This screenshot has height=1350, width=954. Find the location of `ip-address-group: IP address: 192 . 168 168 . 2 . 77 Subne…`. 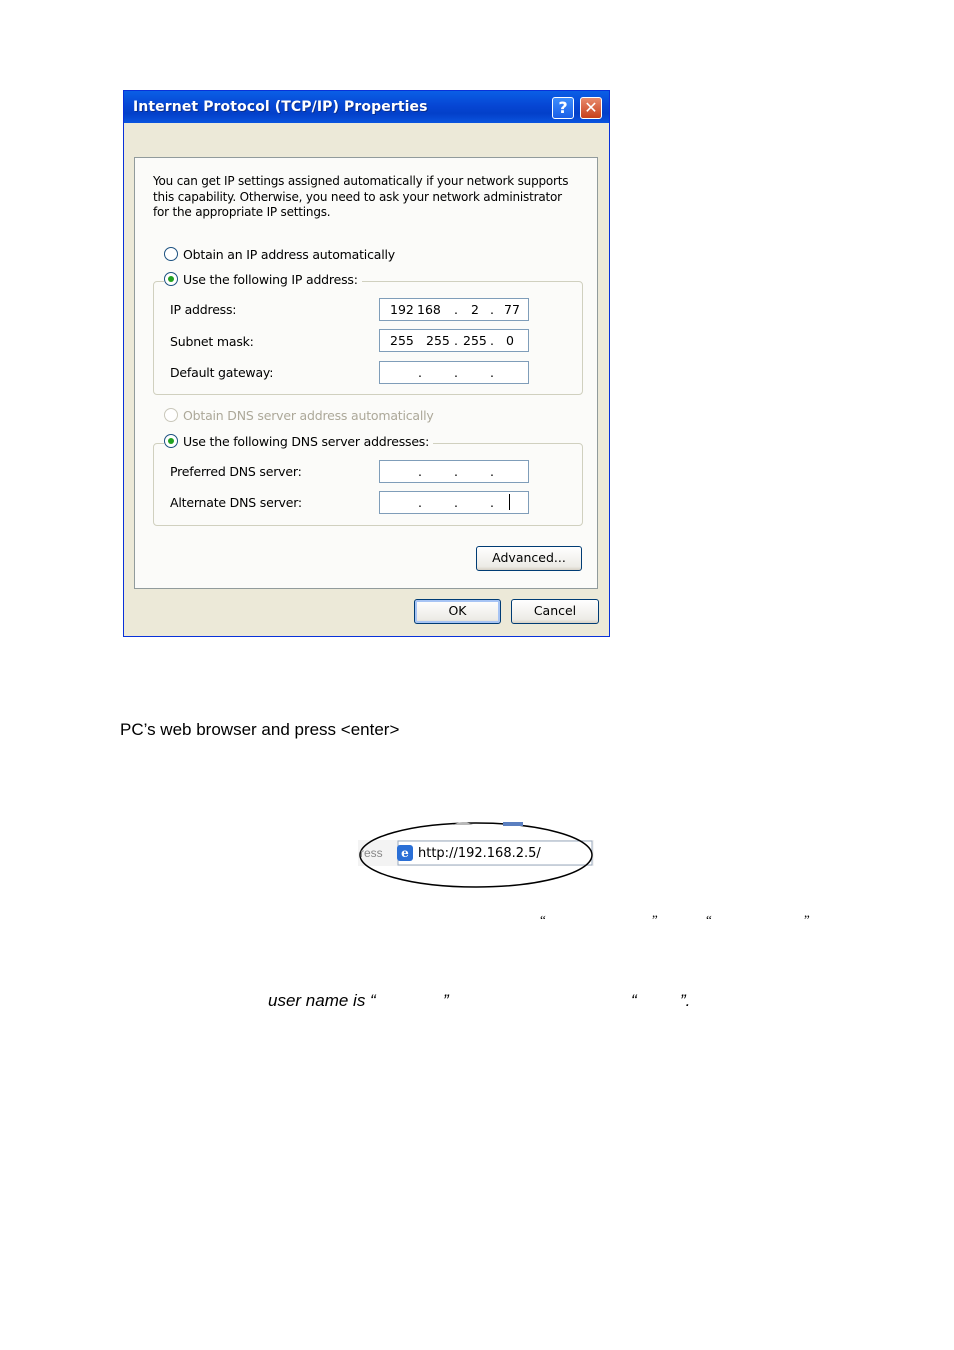

ip-address-group: IP address: 192 . 168 168 . 2 . 77 Subne… is located at coordinates (368, 338).